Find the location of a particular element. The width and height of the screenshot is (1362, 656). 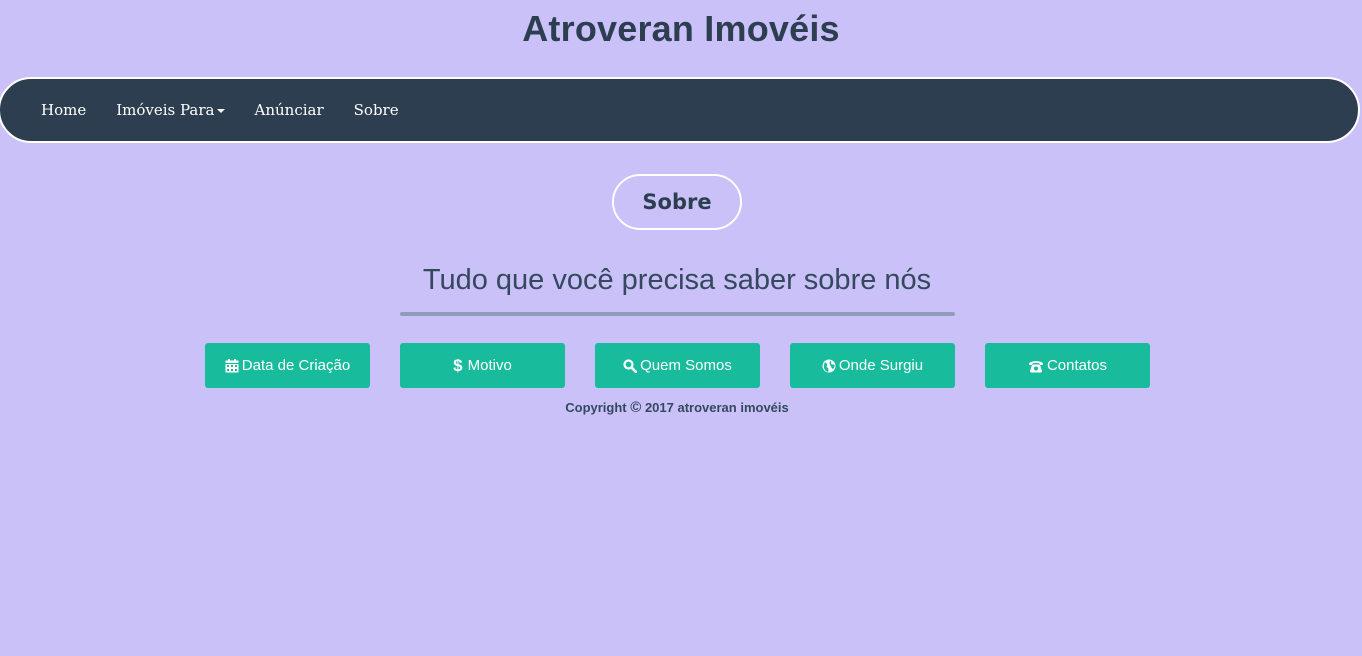

nav-item-anunciar: Anúnciar is located at coordinates (289, 110).